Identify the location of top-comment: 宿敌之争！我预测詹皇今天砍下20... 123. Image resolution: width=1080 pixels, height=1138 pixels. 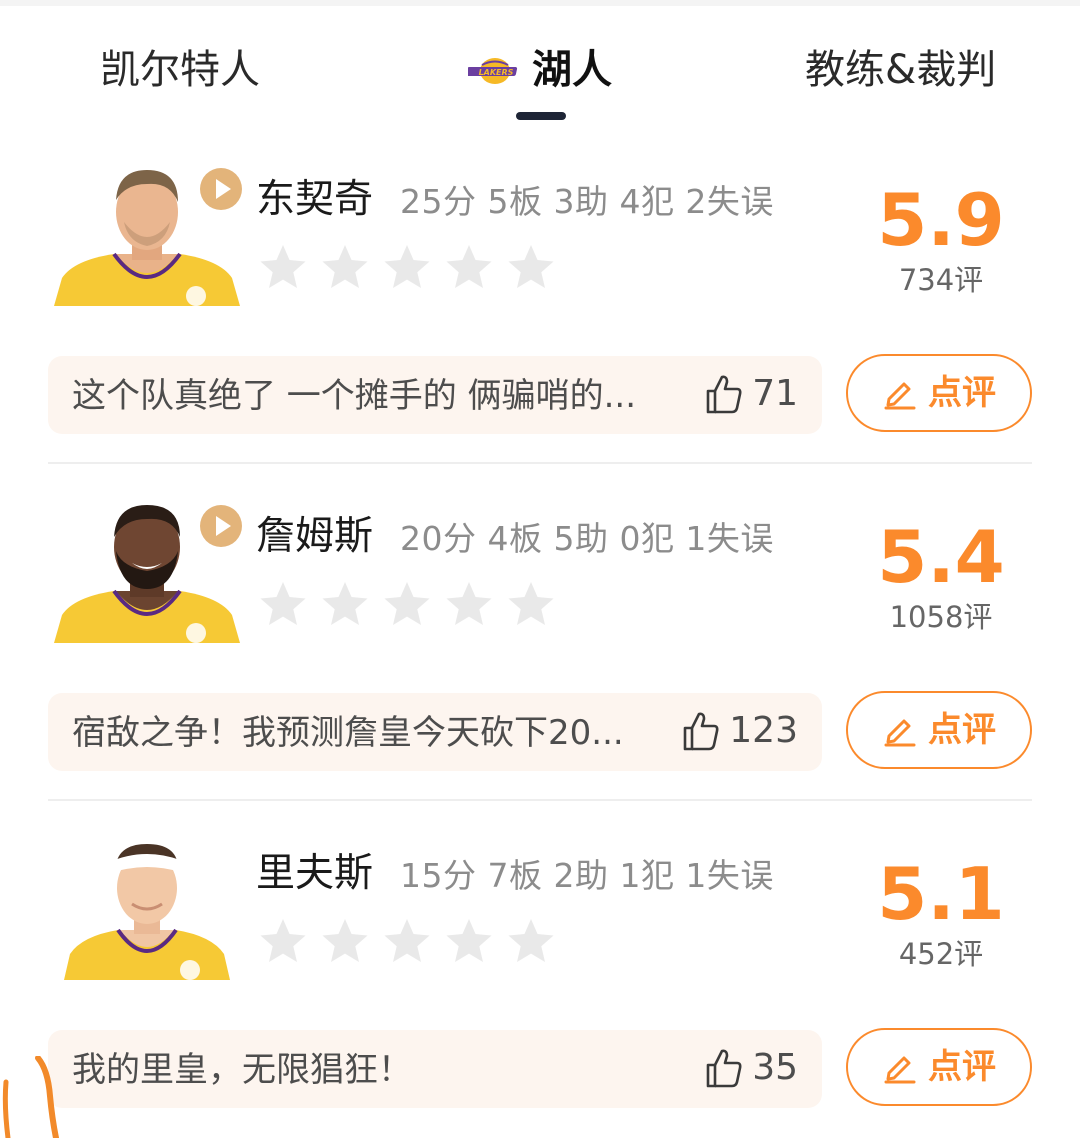
(435, 732).